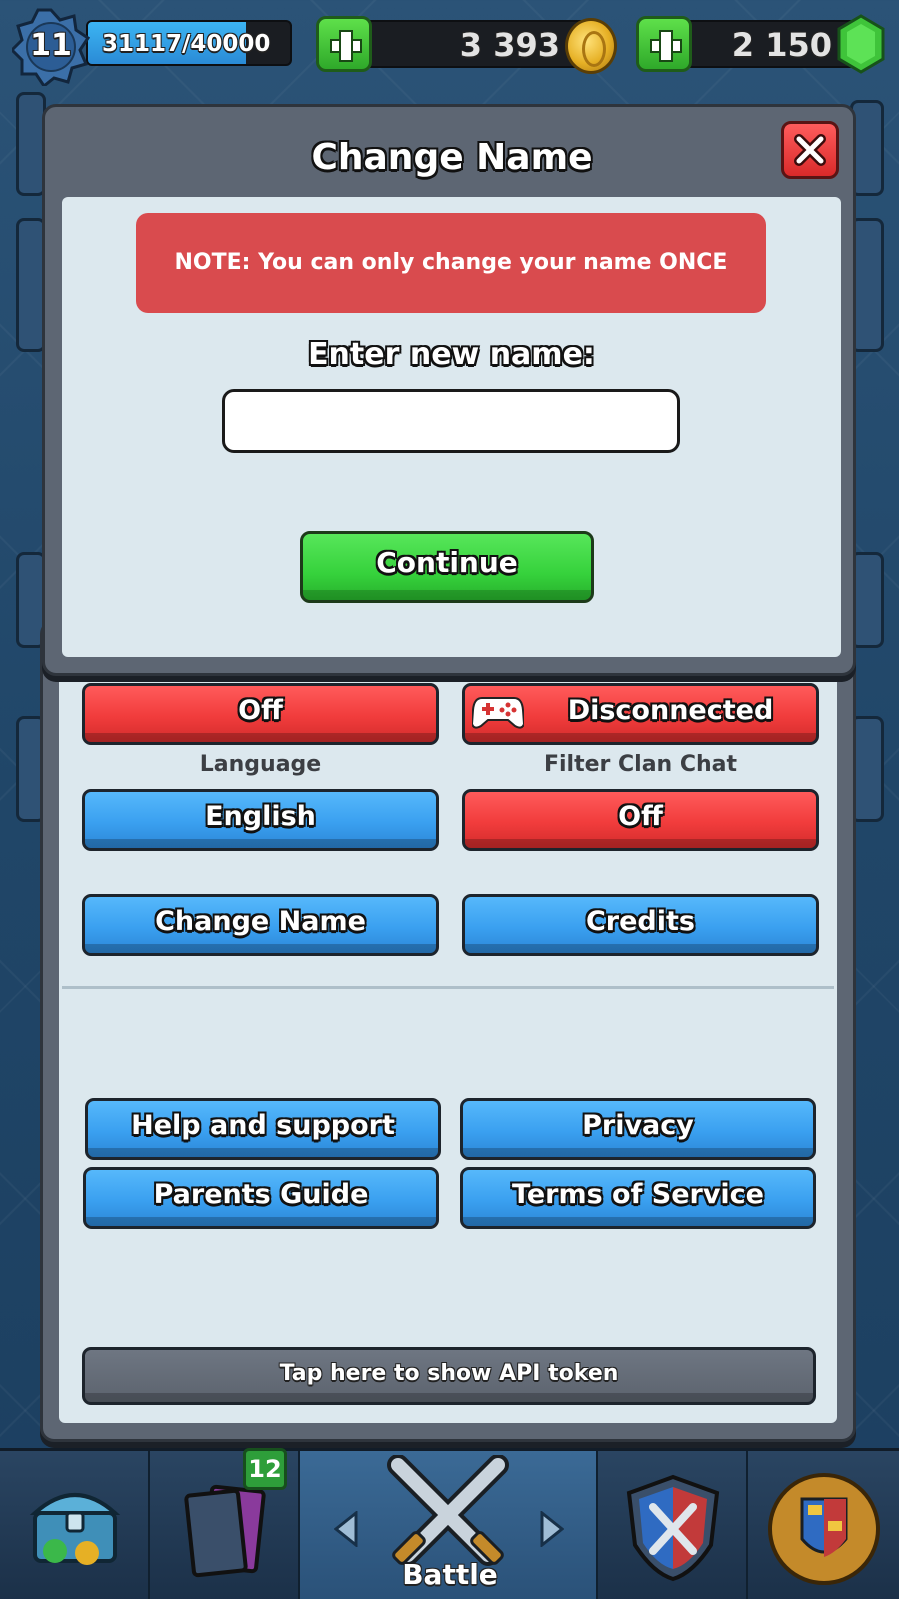  I want to click on treasure-chest-icon, so click(75, 1529).